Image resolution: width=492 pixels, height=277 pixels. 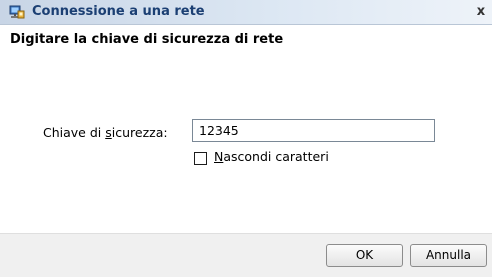 What do you see at coordinates (481, 12) in the screenshot?
I see `close-button: x` at bounding box center [481, 12].